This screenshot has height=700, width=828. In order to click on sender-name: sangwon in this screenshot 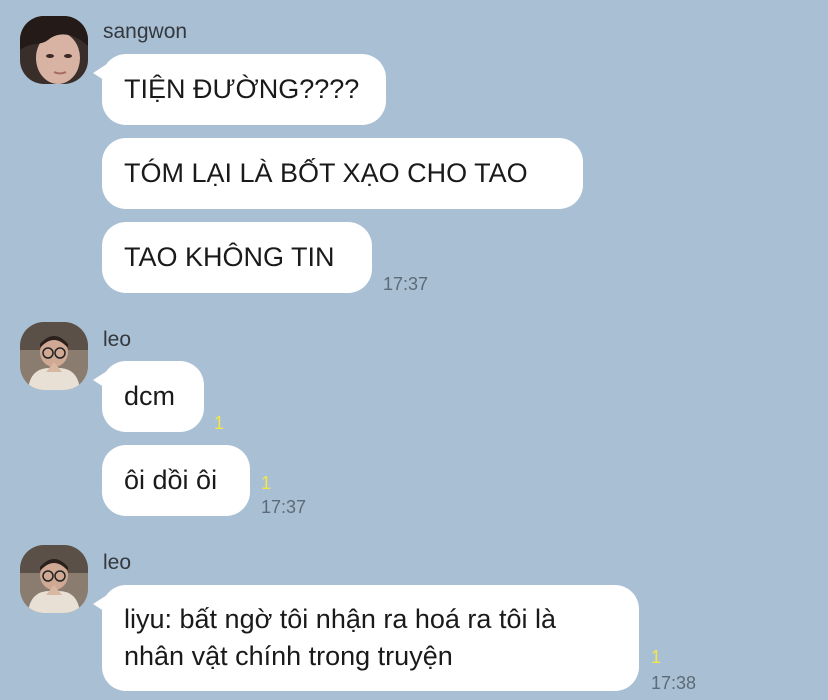, I will do `click(145, 31)`.